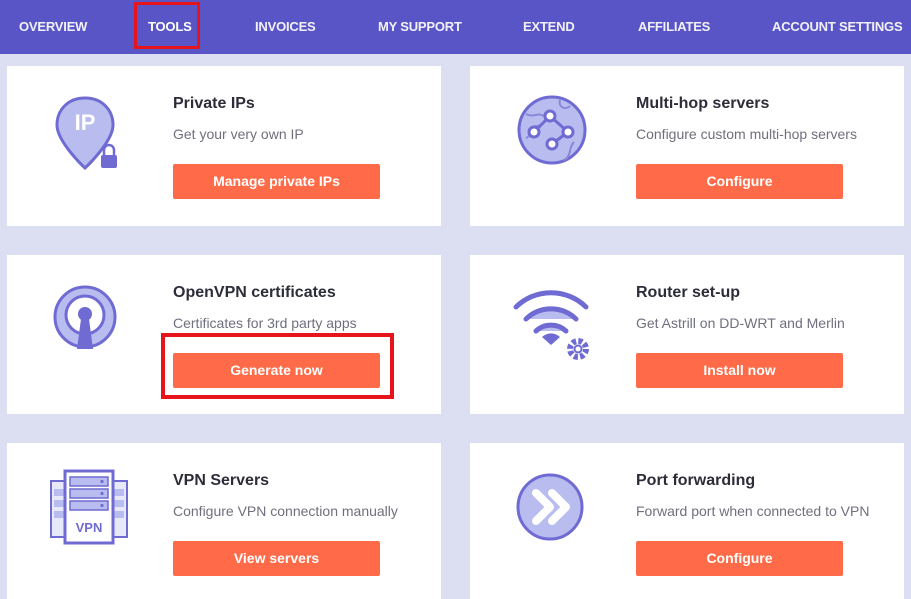  I want to click on card-title: VPN Servers, so click(221, 480).